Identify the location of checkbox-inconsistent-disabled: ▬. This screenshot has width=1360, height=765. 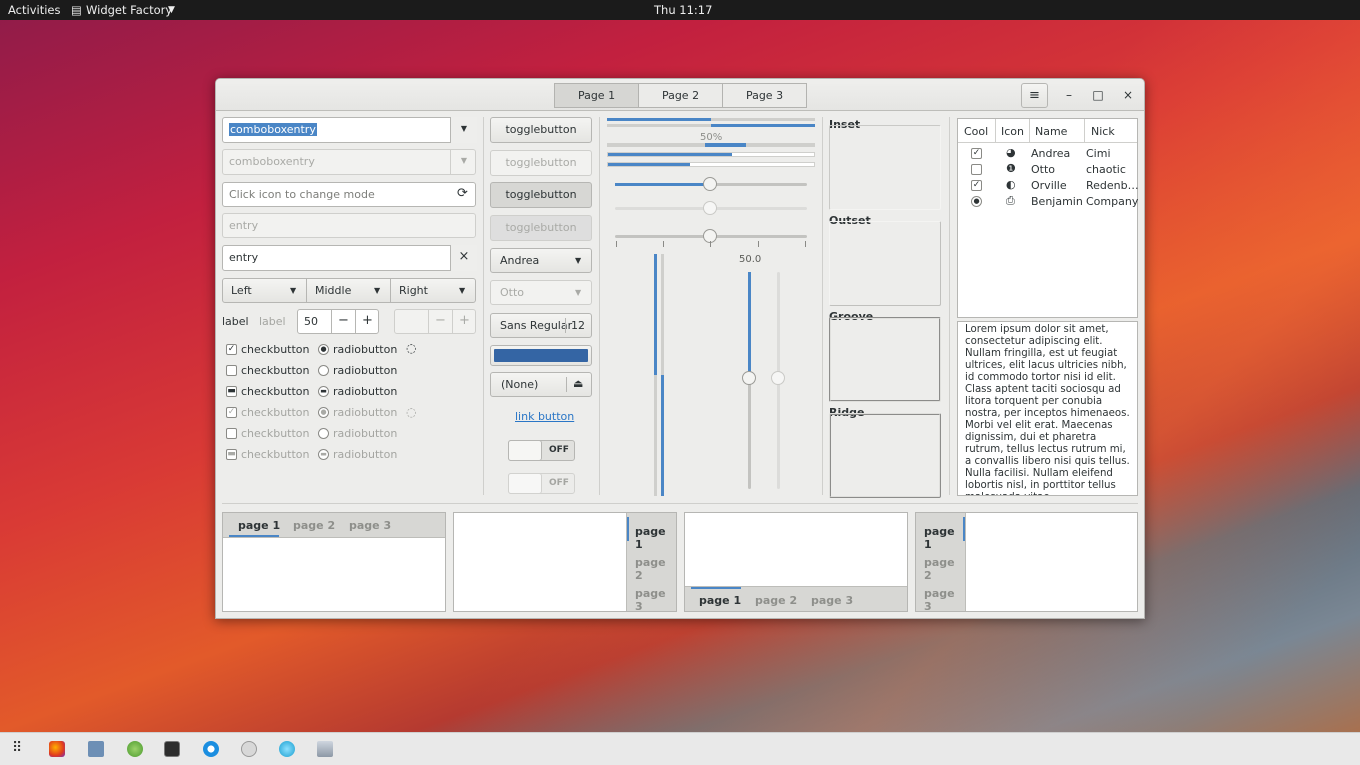
(231, 454).